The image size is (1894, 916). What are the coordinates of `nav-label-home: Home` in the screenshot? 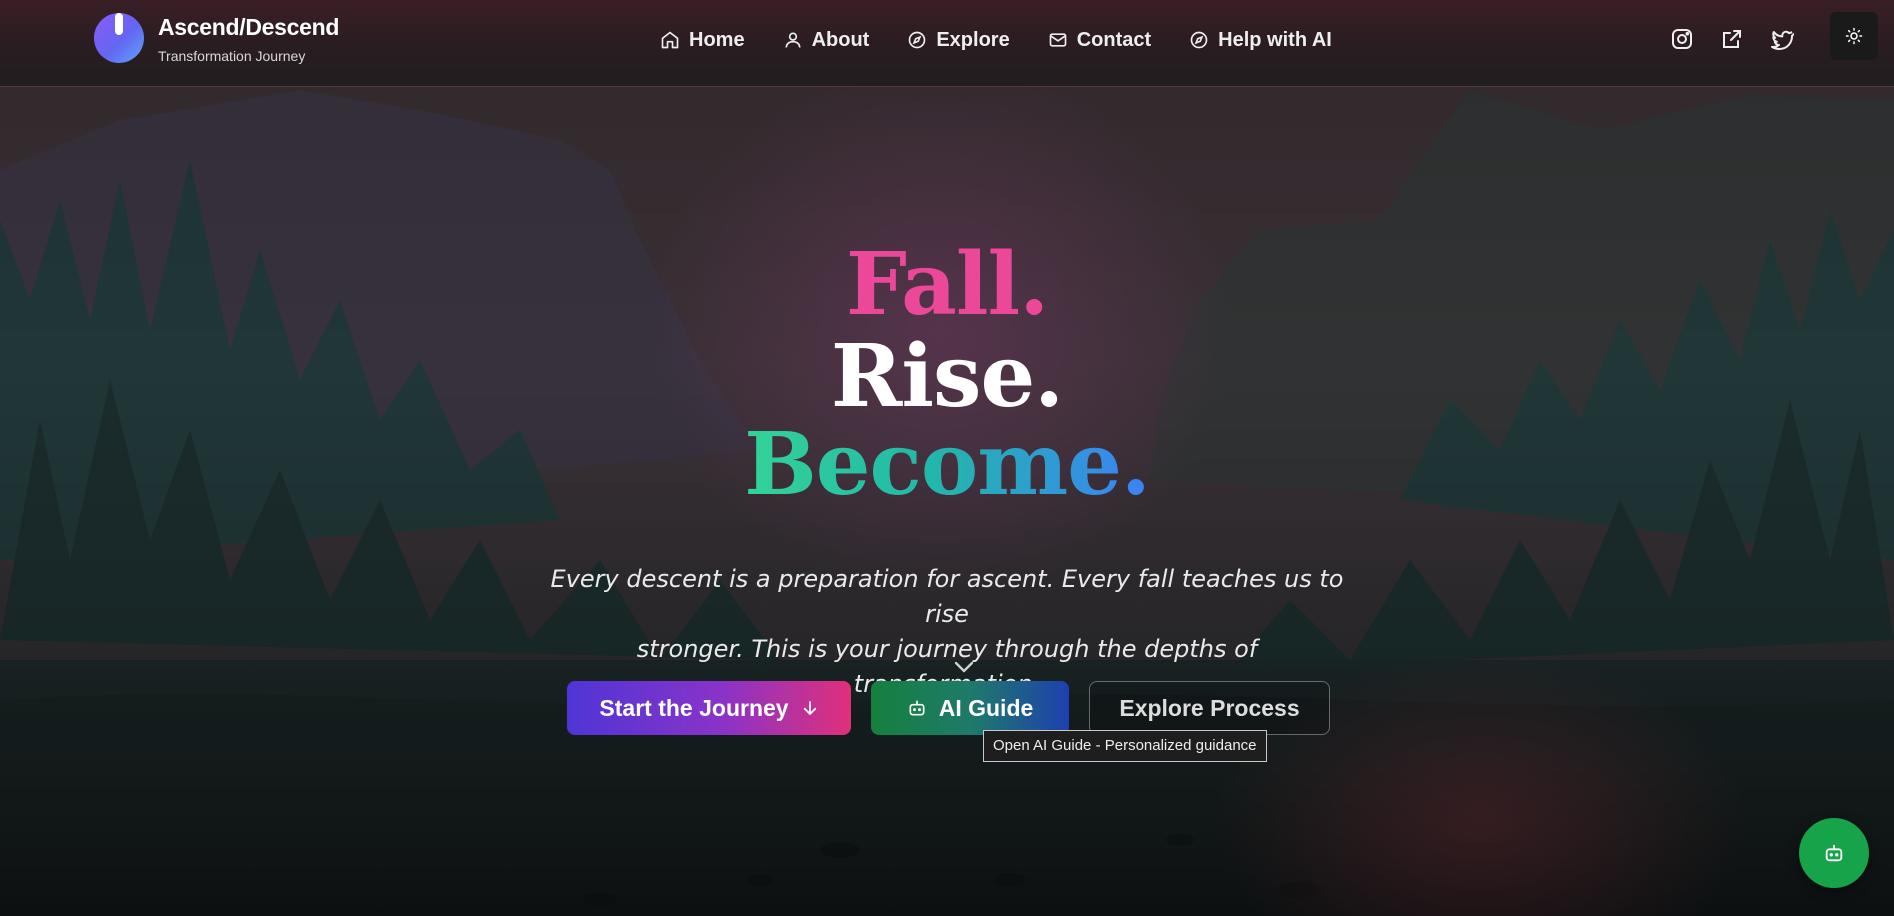 It's located at (717, 39).